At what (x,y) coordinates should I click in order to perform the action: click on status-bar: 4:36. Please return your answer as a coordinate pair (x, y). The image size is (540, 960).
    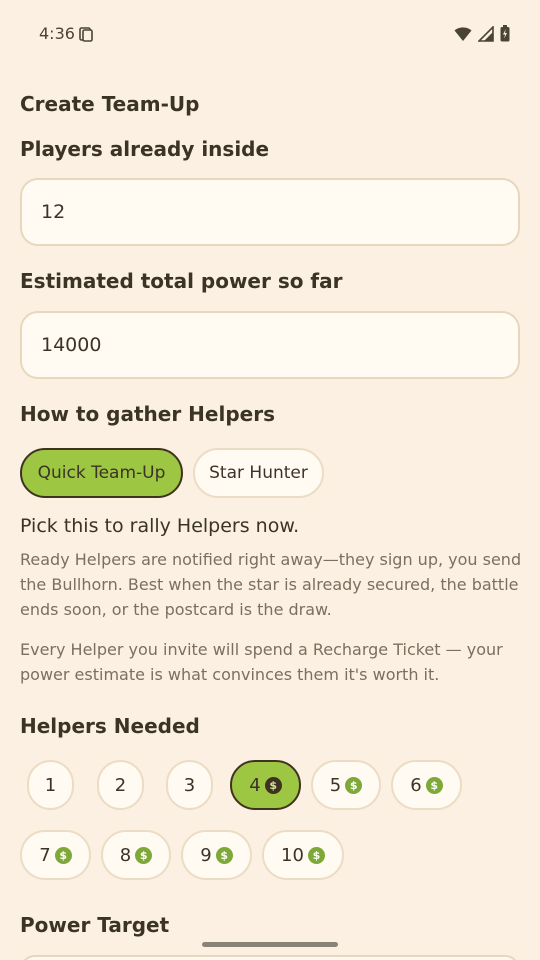
    Looking at the image, I should click on (270, 34).